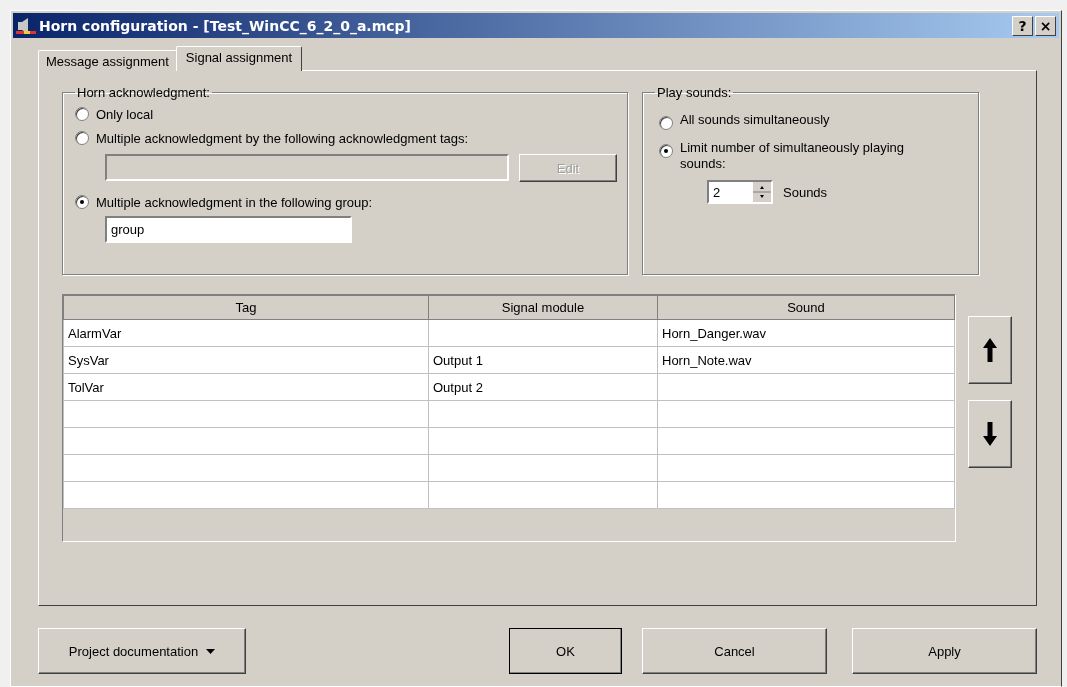 This screenshot has width=1067, height=687. I want to click on spin-box: 2, so click(740, 192).